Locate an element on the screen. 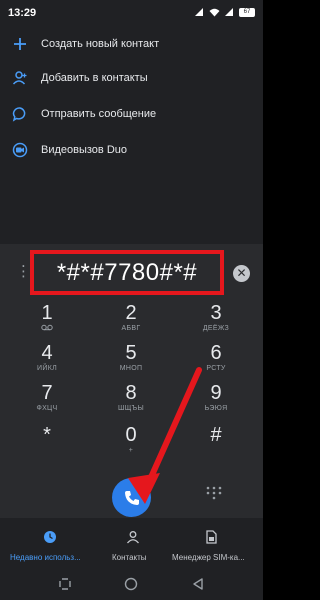 This screenshot has width=320, height=600. home-icon is located at coordinates (131, 584).